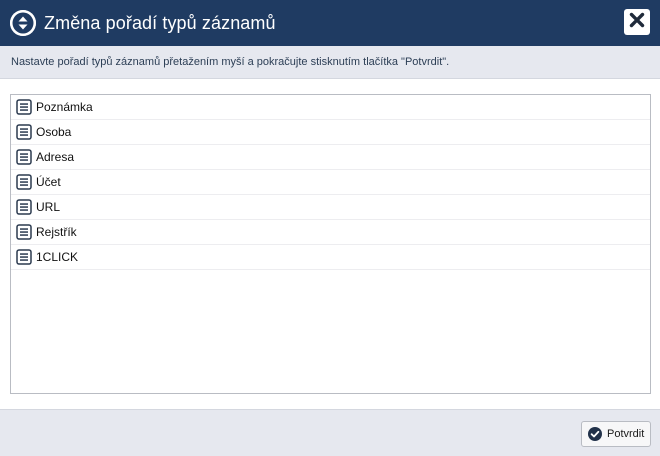  Describe the element at coordinates (57, 257) in the screenshot. I see `list-item-label: 1CLICK` at that location.